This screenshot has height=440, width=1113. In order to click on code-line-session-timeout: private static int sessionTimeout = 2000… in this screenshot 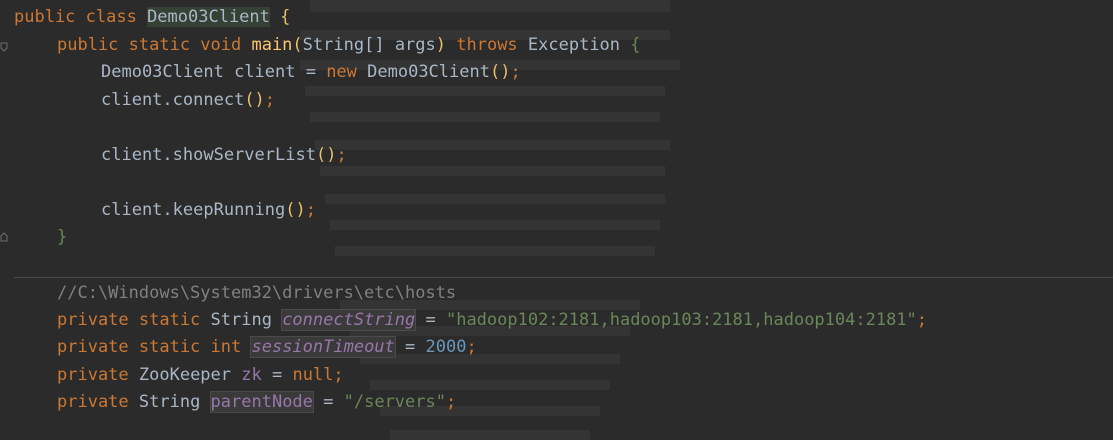, I will do `click(267, 347)`.